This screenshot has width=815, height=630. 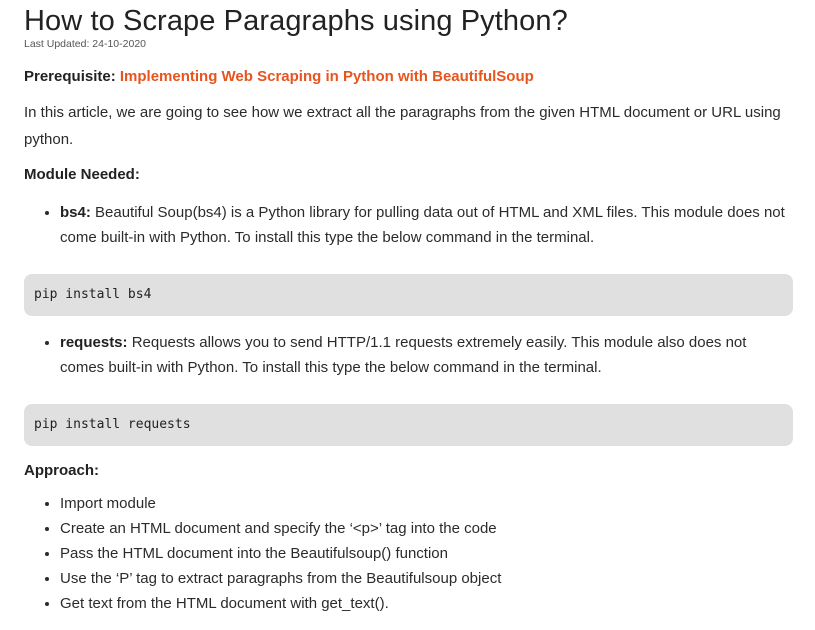 What do you see at coordinates (426, 503) in the screenshot?
I see `list-item: Import module` at bounding box center [426, 503].